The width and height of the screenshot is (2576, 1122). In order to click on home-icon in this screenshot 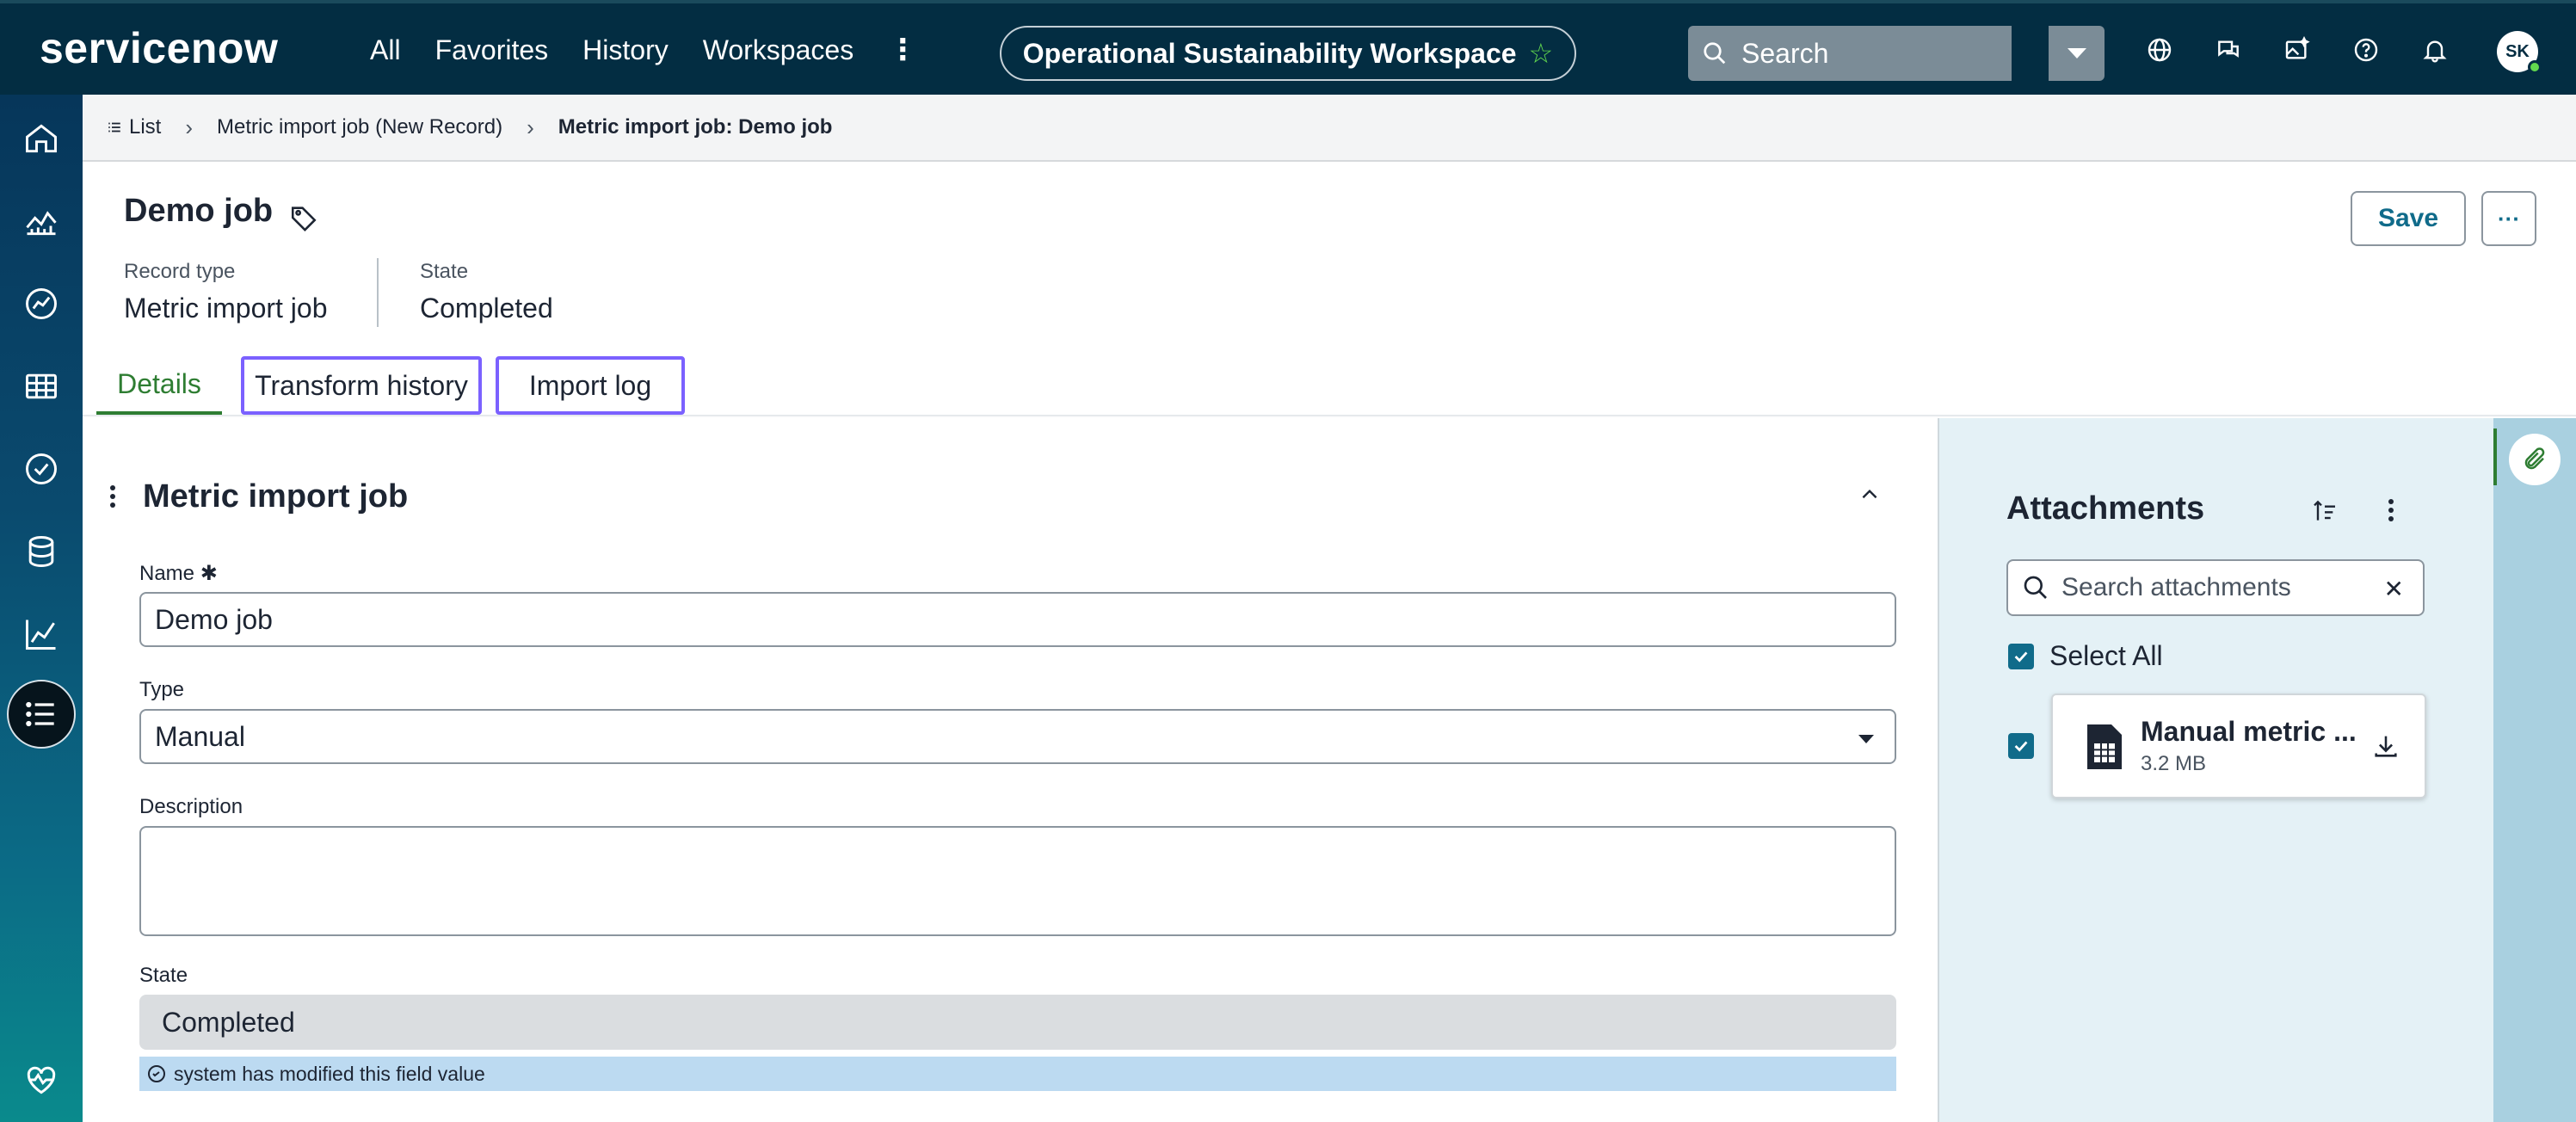, I will do `click(42, 138)`.